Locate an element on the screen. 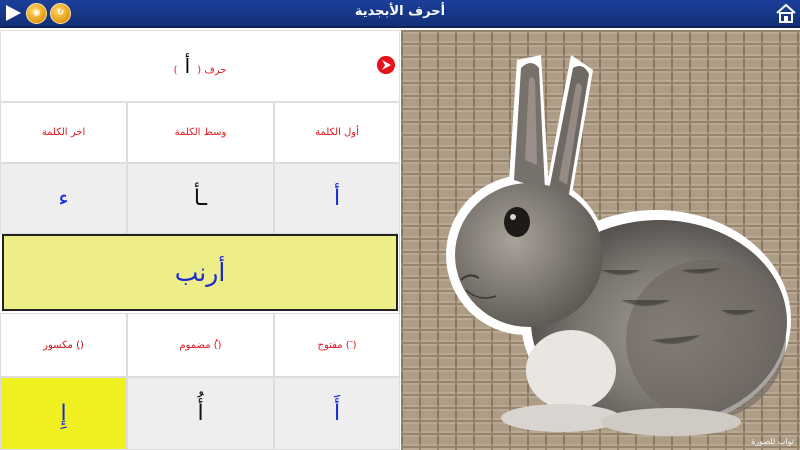 The image size is (800, 450). letter-last-button: ء is located at coordinates (63, 198).